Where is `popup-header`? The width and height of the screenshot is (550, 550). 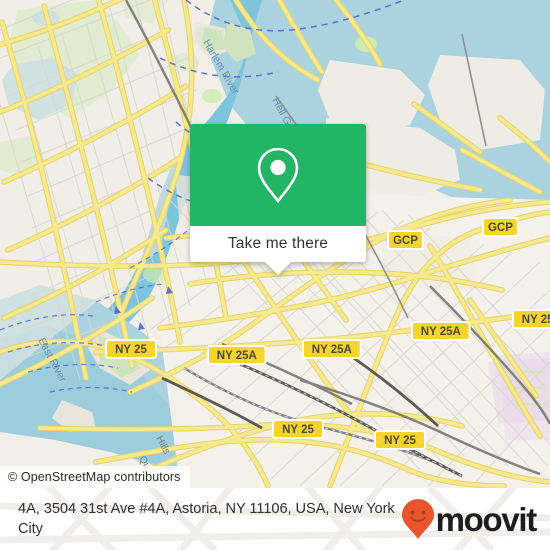
popup-header is located at coordinates (278, 175).